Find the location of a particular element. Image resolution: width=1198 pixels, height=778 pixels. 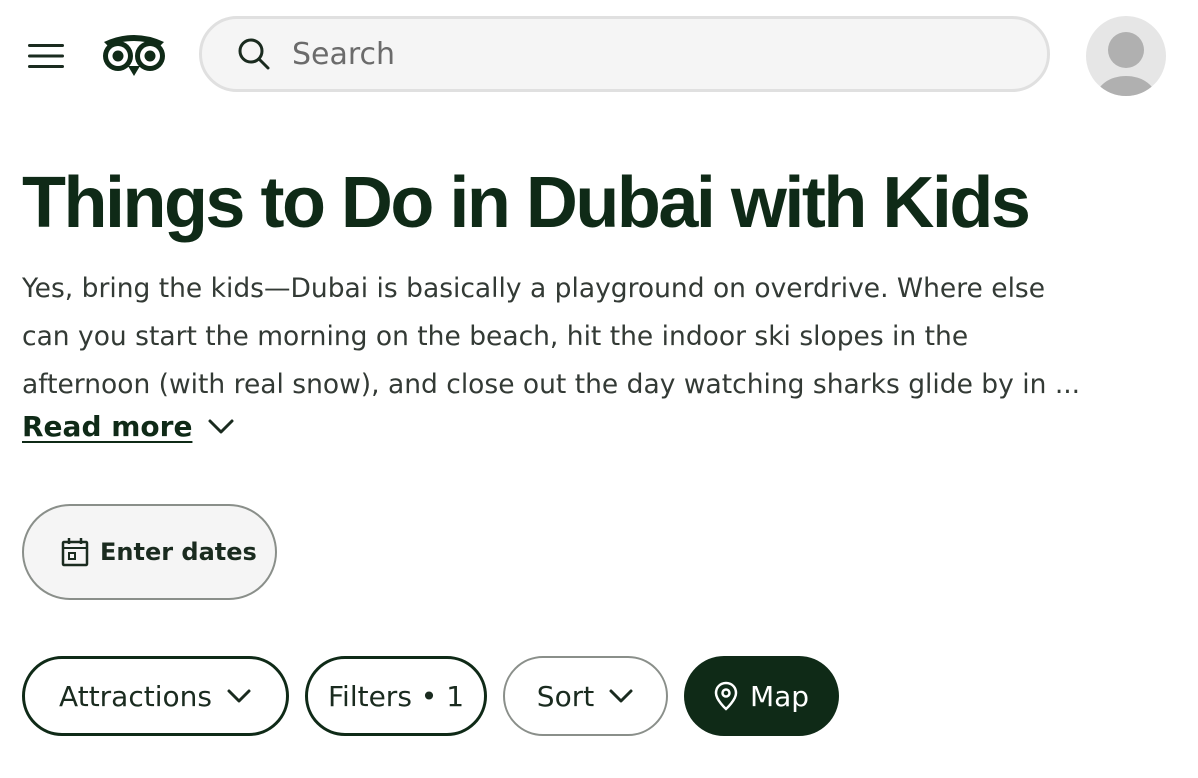

sort-dropdown: Sort is located at coordinates (585, 696).